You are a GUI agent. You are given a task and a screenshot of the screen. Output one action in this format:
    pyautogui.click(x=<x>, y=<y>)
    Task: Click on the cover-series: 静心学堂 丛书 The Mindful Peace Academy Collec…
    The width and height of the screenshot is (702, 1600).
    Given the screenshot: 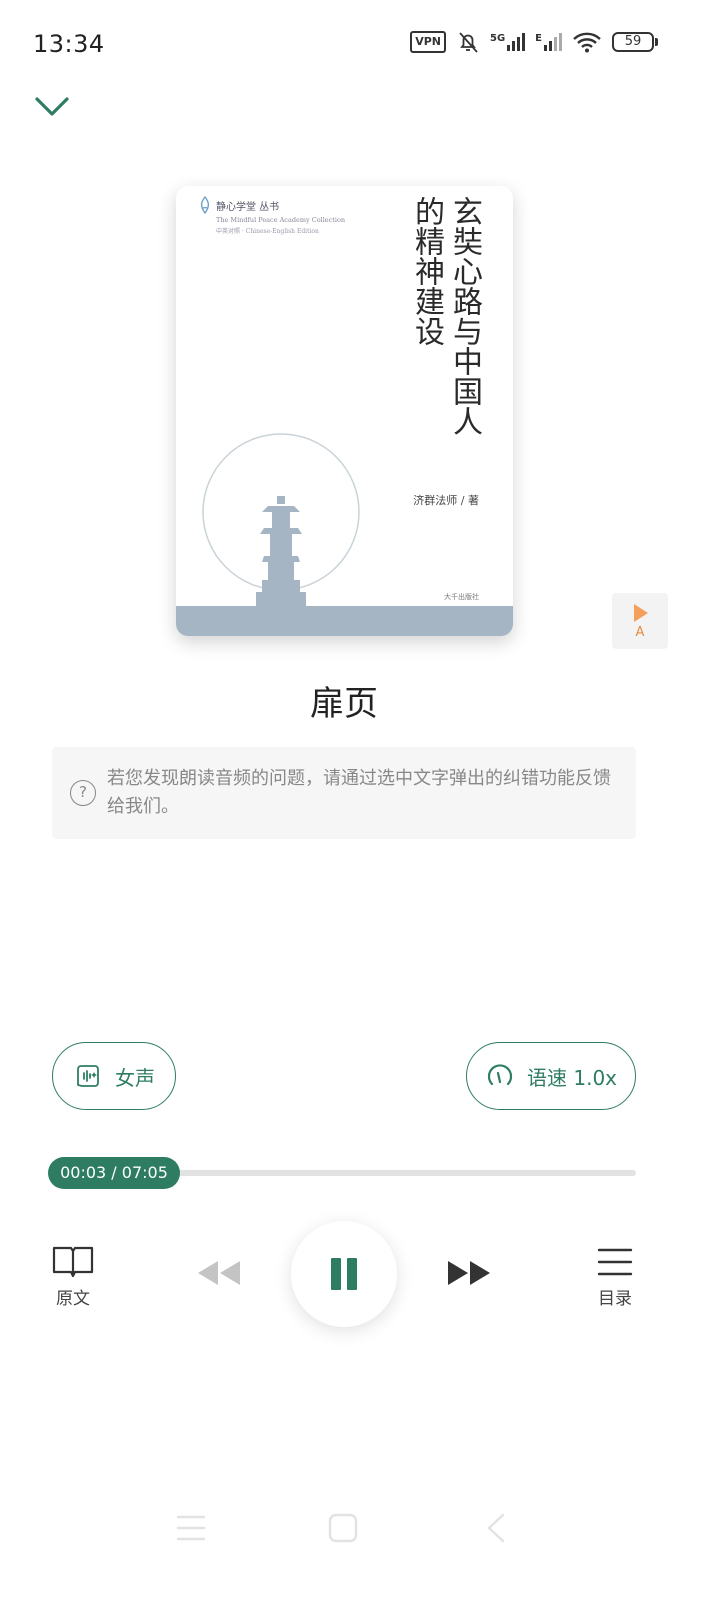 What is the action you would take?
    pyautogui.click(x=271, y=215)
    